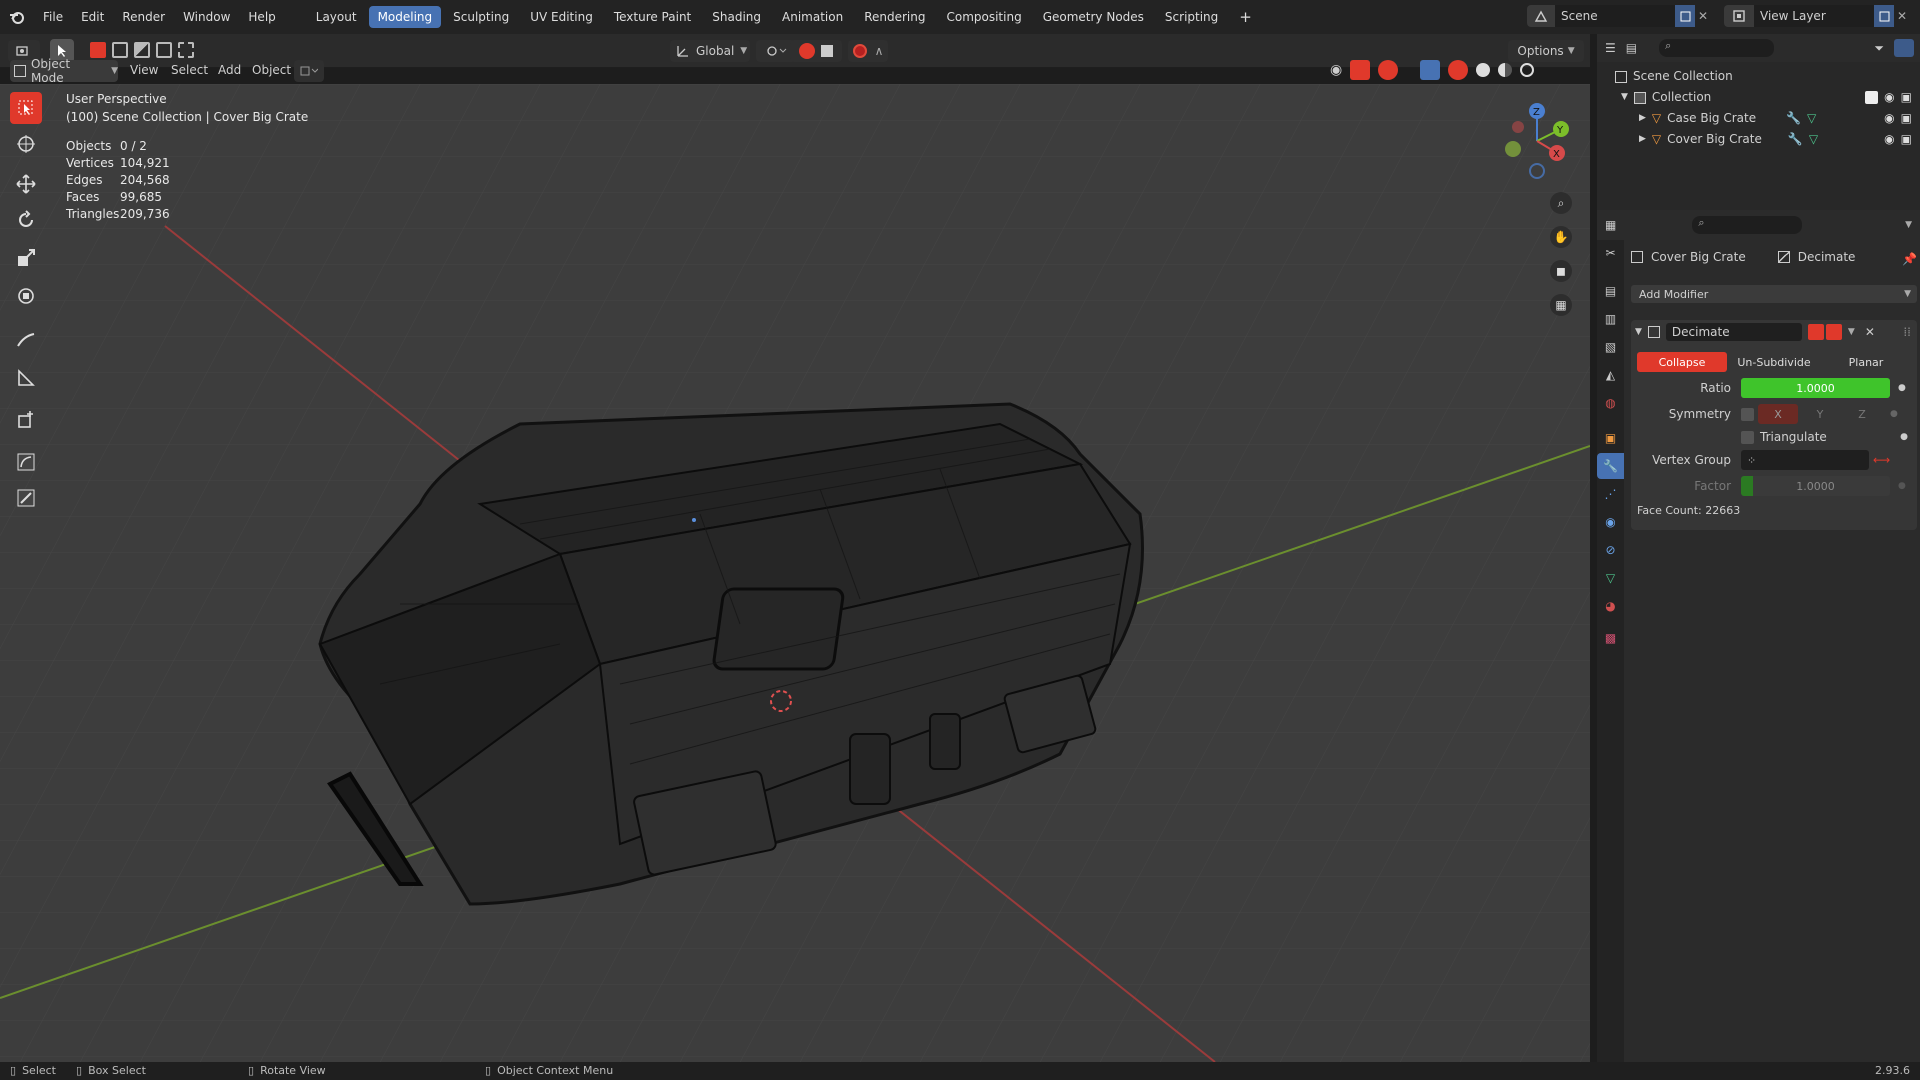 The height and width of the screenshot is (1080, 1920). Describe the element at coordinates (206, 17) in the screenshot. I see `menu-window: Window` at that location.